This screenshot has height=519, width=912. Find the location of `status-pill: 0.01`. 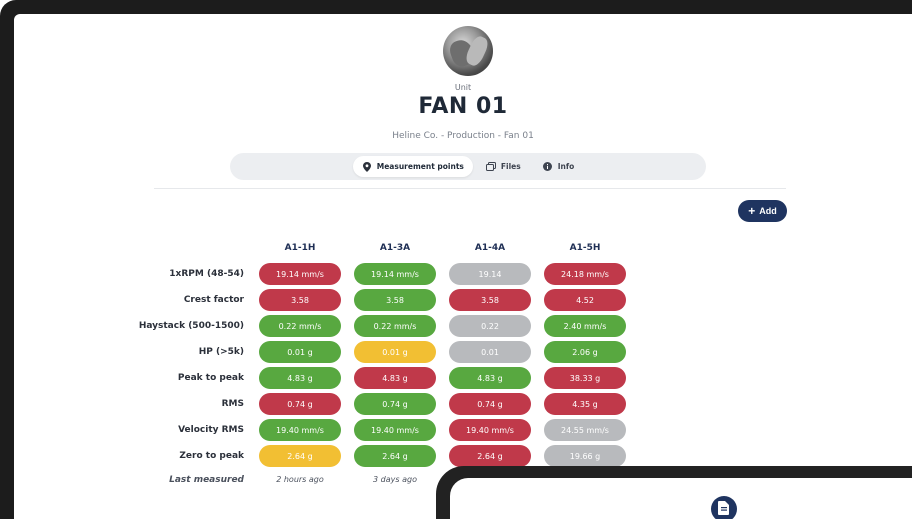

status-pill: 0.01 is located at coordinates (490, 352).